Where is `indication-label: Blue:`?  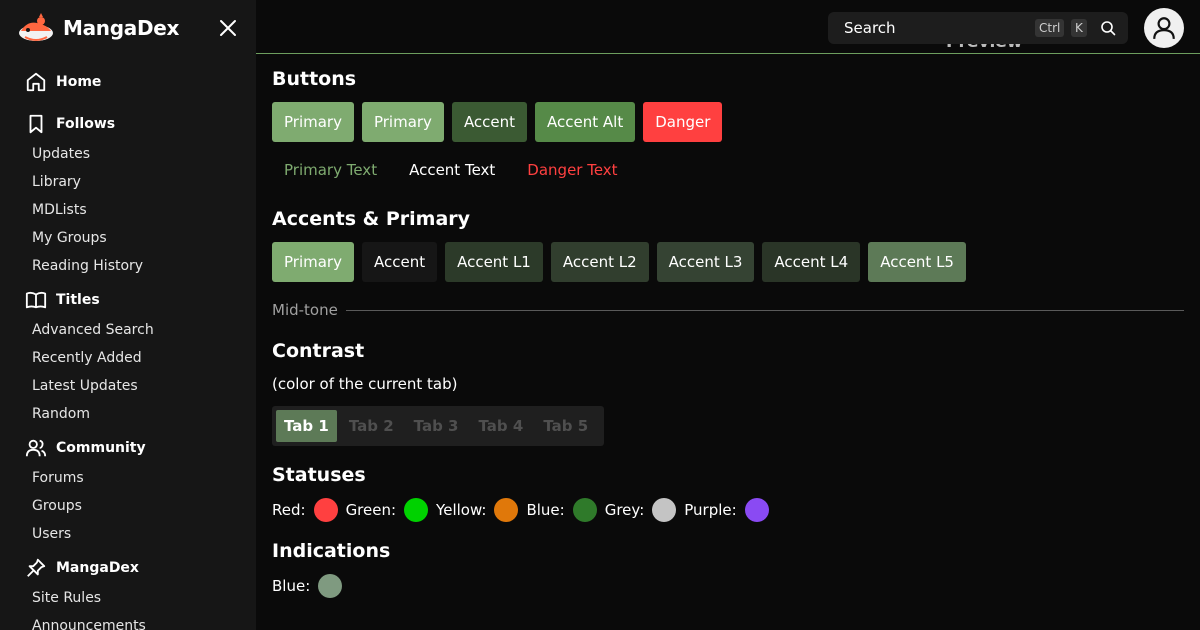 indication-label: Blue: is located at coordinates (291, 586).